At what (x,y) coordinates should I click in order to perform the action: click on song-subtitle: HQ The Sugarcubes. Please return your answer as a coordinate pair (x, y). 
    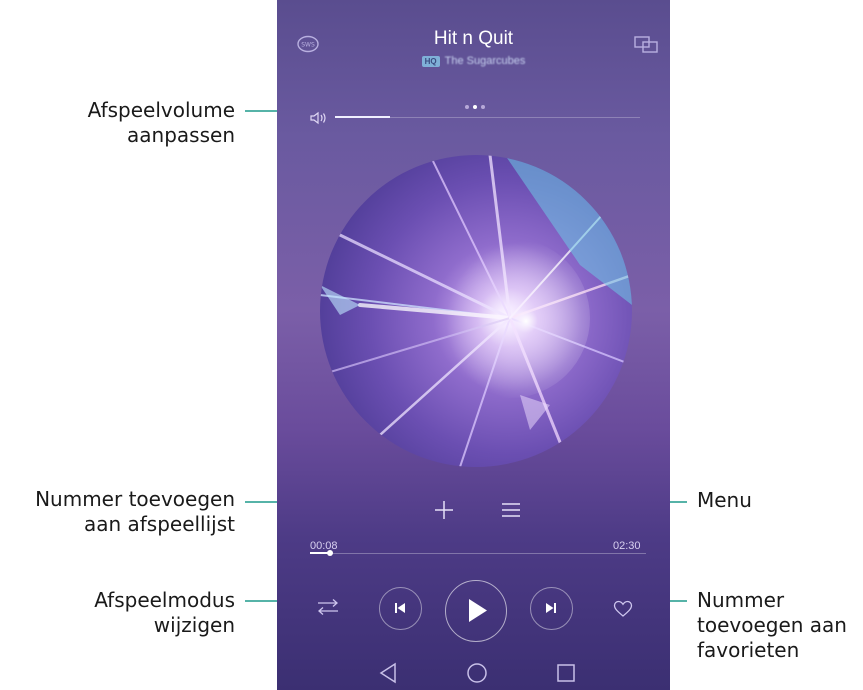
    Looking at the image, I should click on (473, 61).